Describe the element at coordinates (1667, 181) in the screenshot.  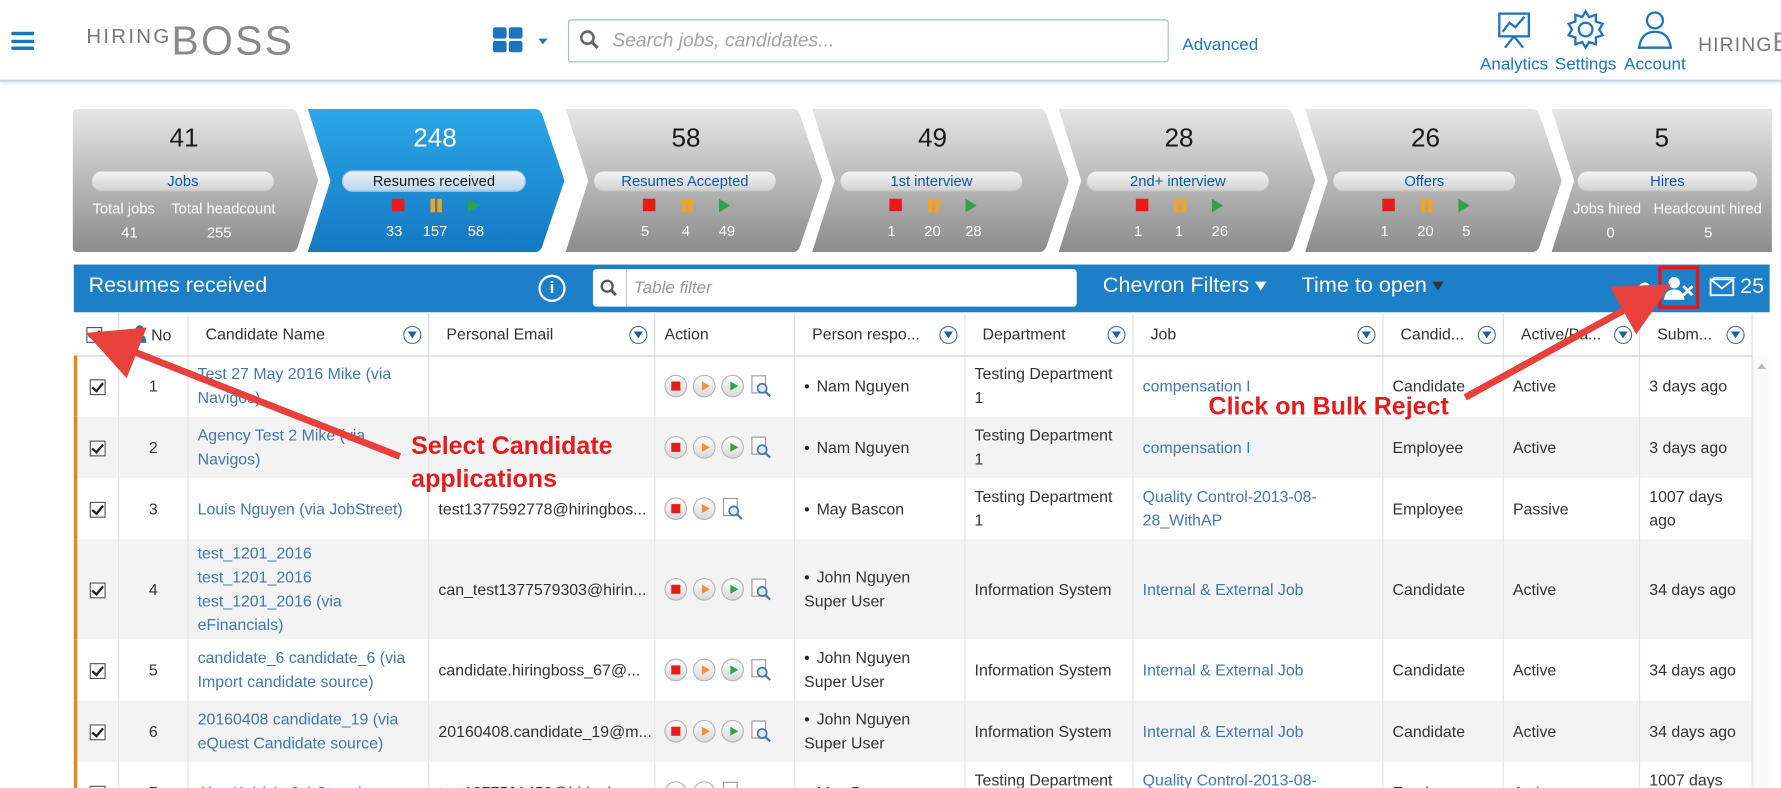
I see `chevron-label: Hires` at that location.